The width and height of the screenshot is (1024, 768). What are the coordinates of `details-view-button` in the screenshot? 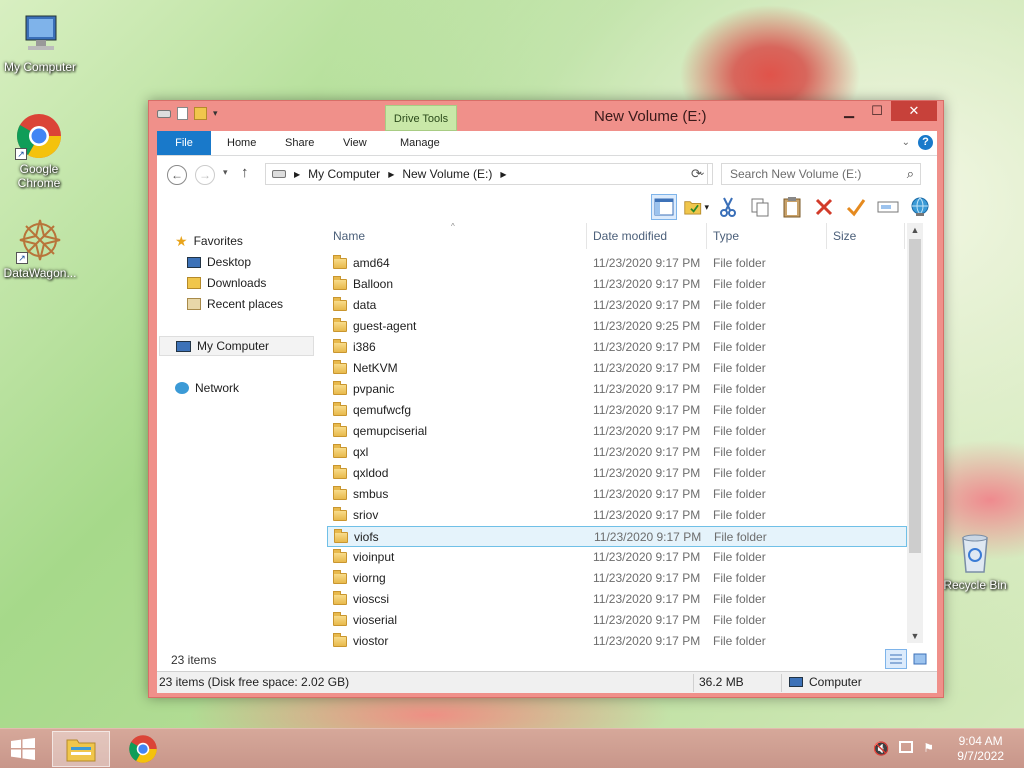 It's located at (896, 659).